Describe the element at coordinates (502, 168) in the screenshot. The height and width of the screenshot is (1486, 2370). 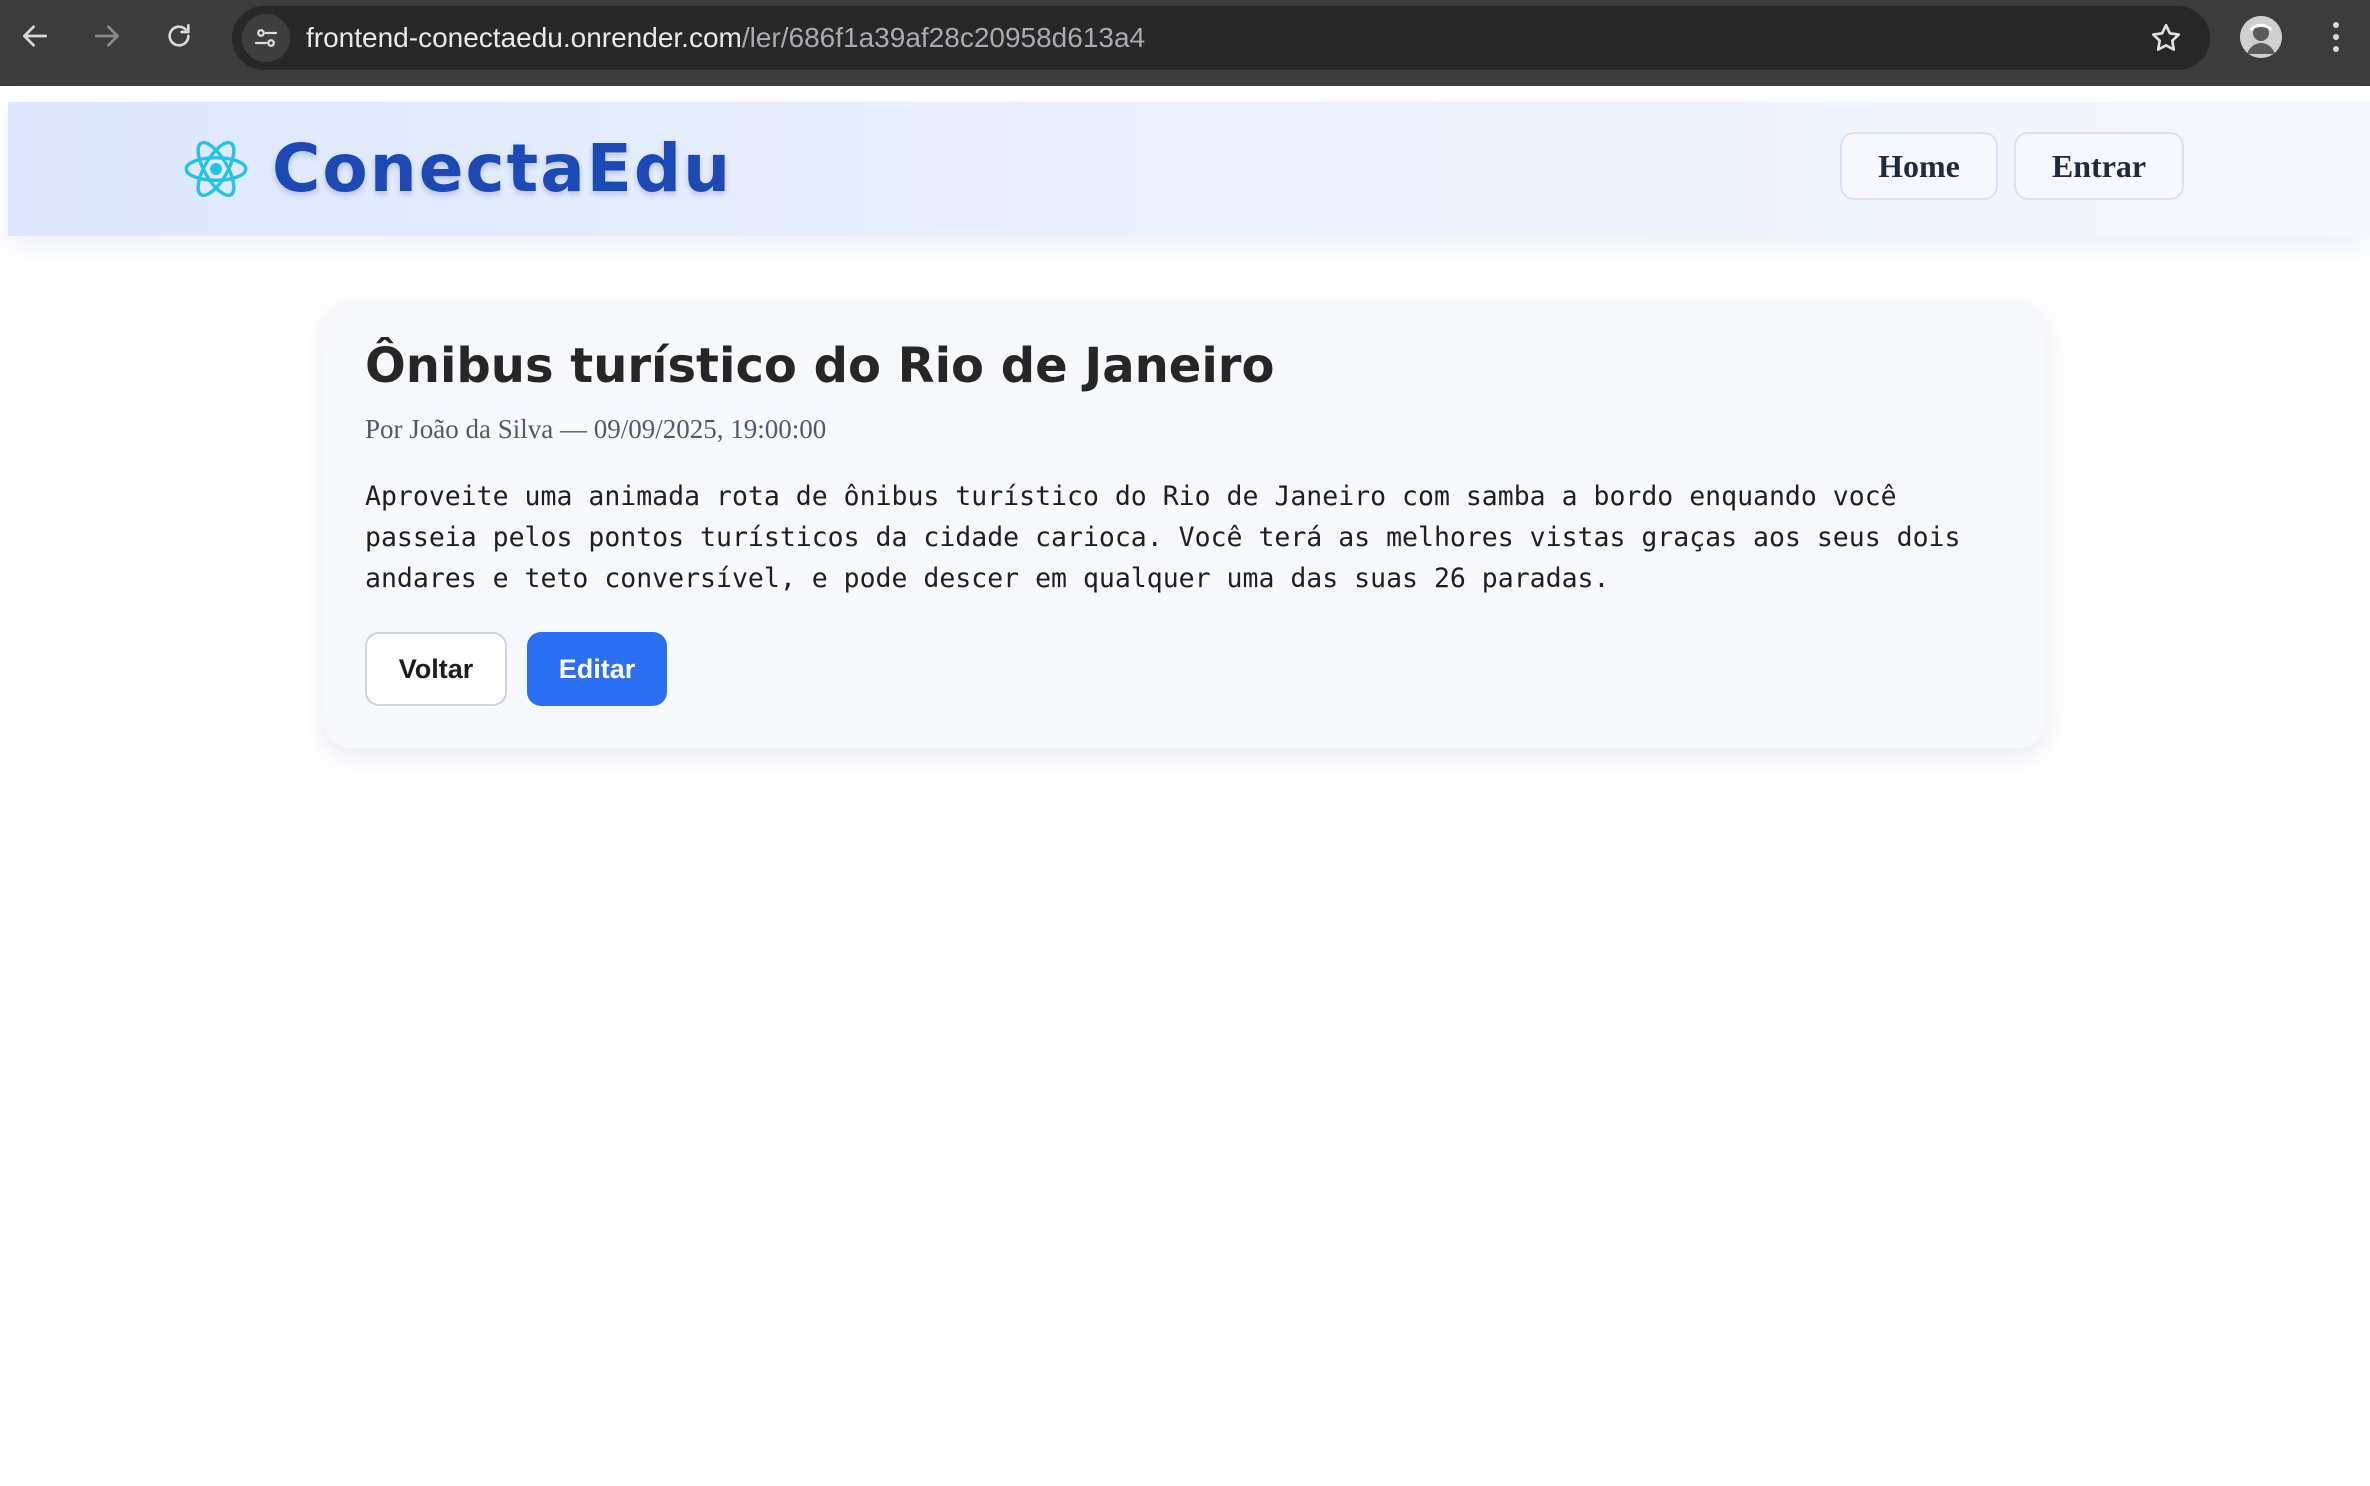
I see `brand-name: ConectaEdu` at that location.